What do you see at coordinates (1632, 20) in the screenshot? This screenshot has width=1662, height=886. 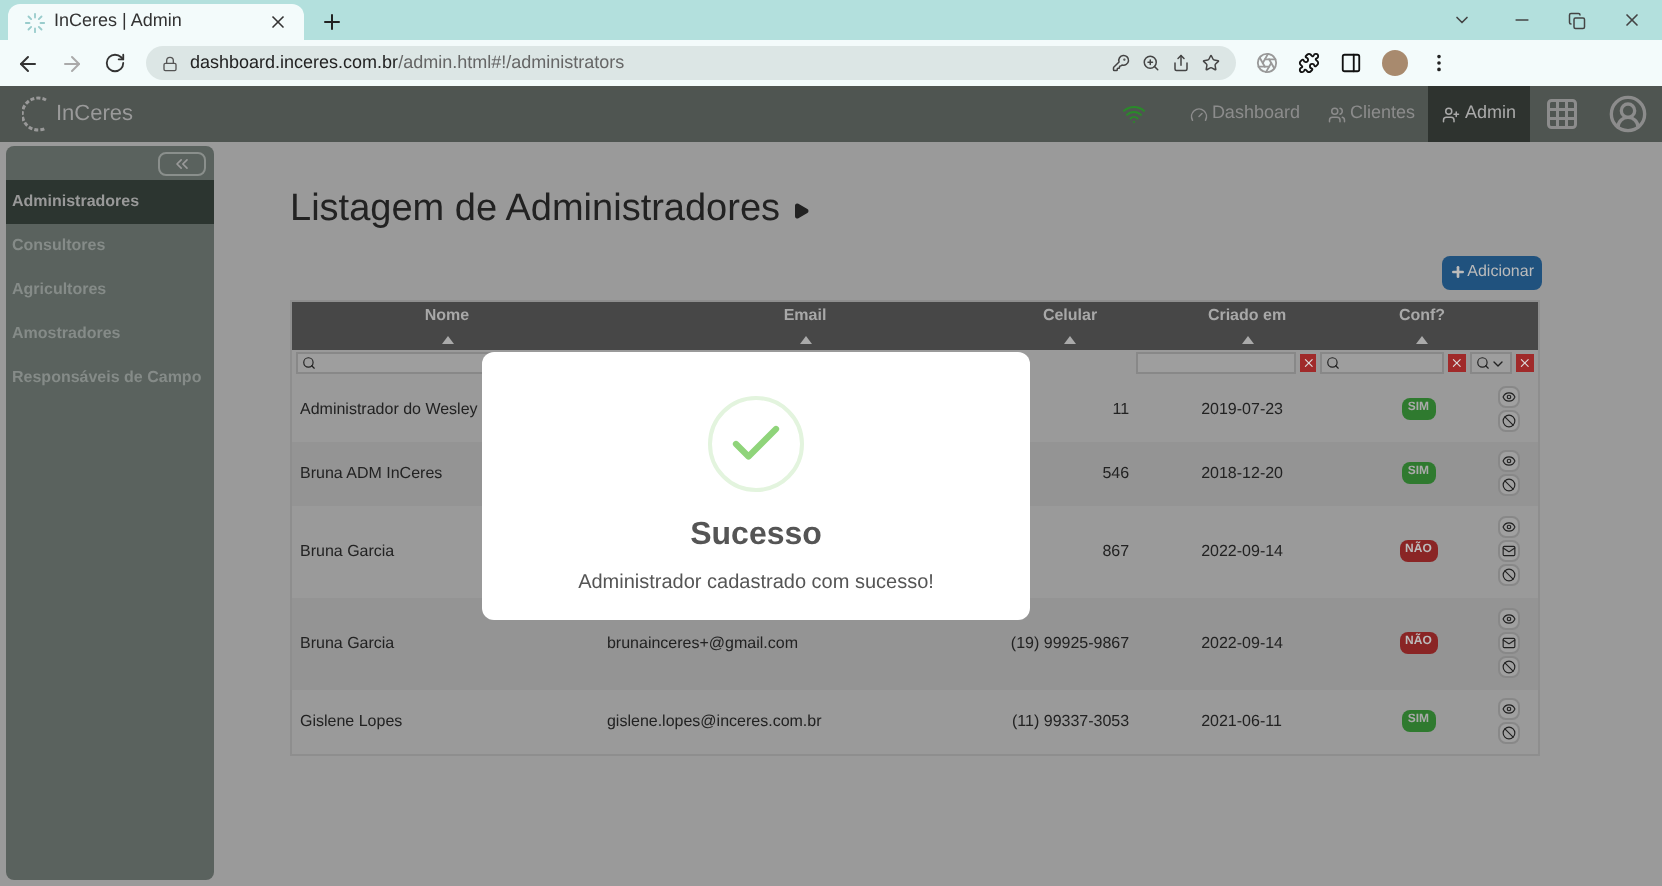 I see `close-window-icon` at bounding box center [1632, 20].